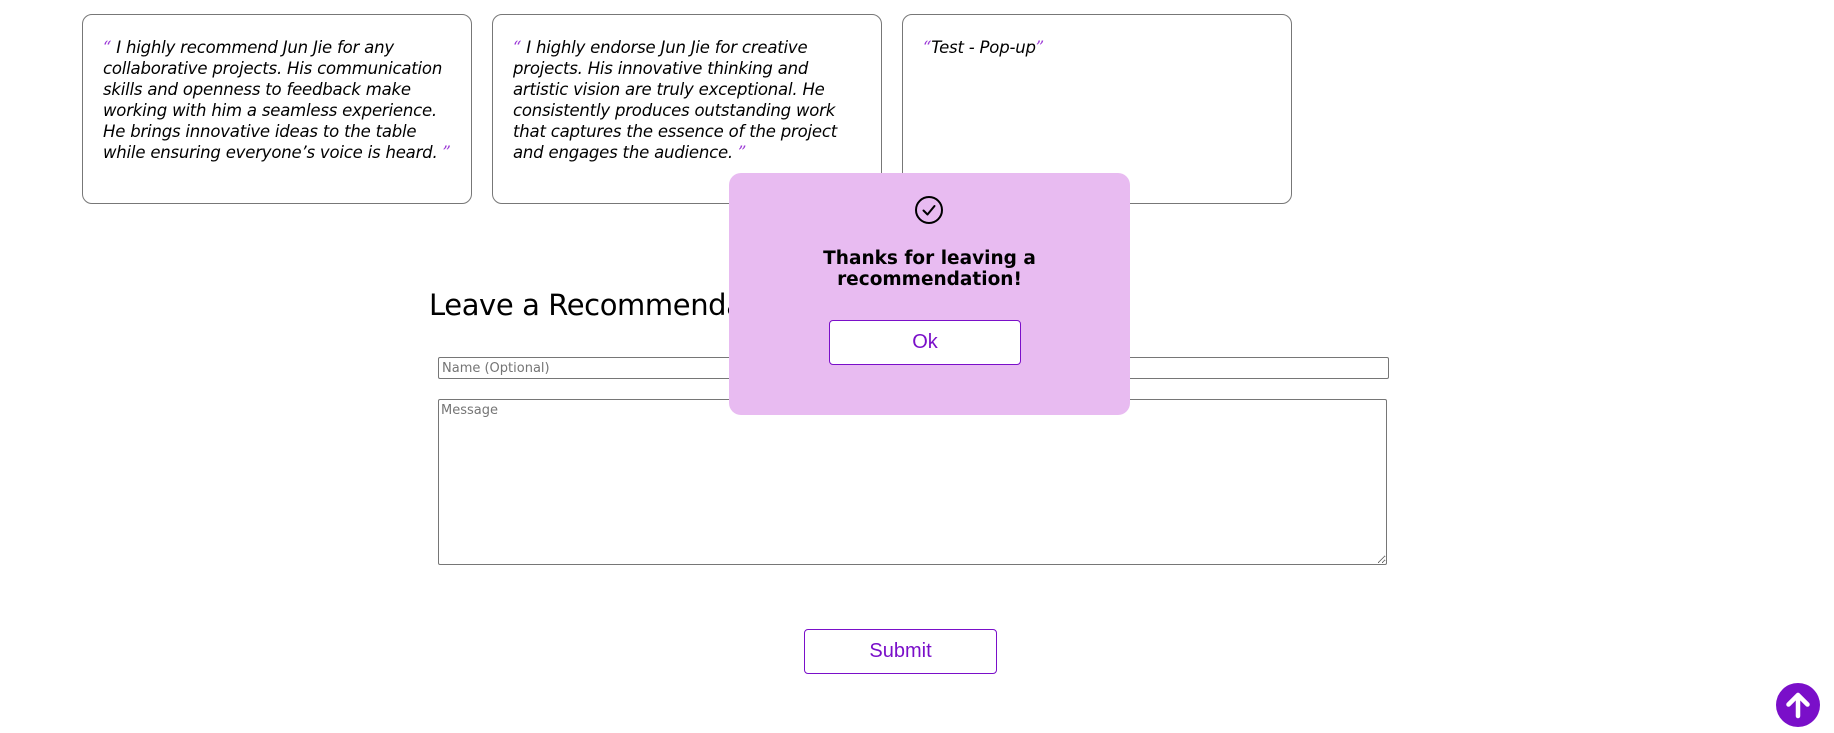 Image resolution: width=1834 pixels, height=733 pixels. What do you see at coordinates (929, 269) in the screenshot?
I see `popup-message: Thanks for leaving a recommendation!` at bounding box center [929, 269].